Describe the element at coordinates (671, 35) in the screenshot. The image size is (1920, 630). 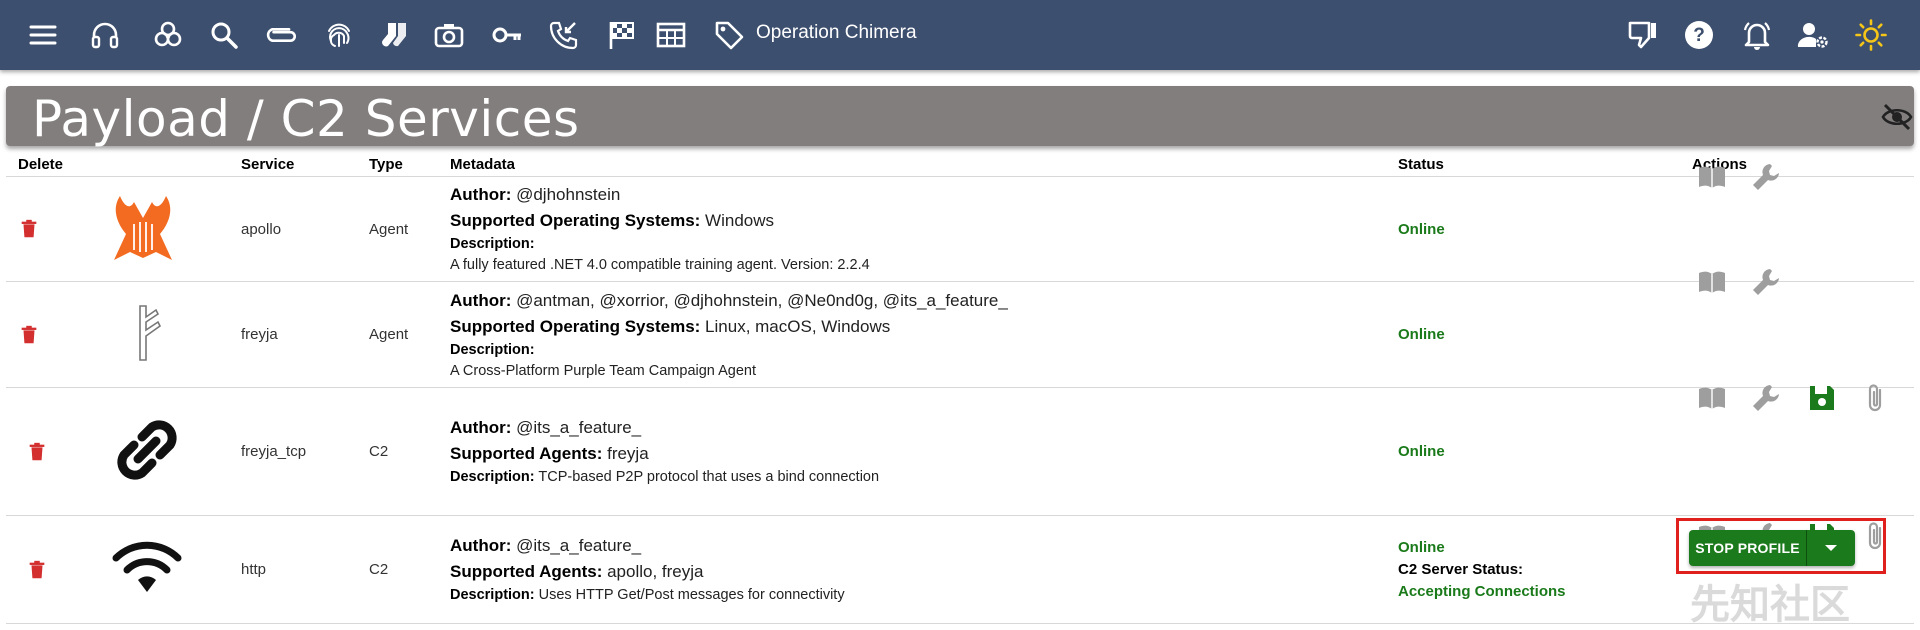
I see `table-icon` at that location.